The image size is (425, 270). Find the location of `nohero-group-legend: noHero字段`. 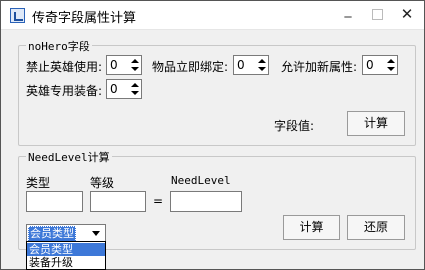

nohero-group-legend: noHero字段 is located at coordinates (59, 46).